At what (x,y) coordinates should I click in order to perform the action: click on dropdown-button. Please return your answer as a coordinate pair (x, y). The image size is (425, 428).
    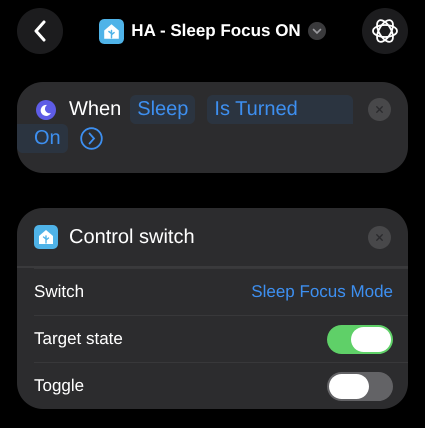
    Looking at the image, I should click on (317, 31).